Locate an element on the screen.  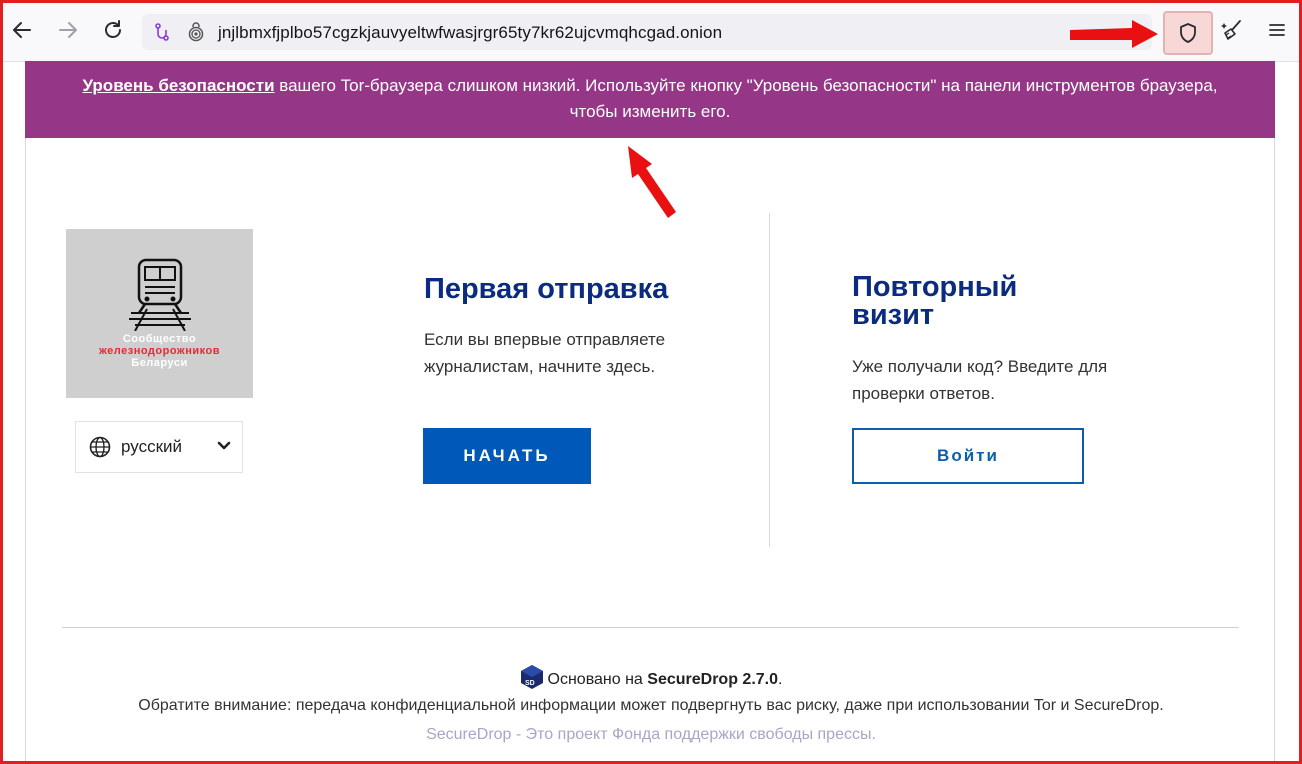
reload-icon is located at coordinates (113, 29).